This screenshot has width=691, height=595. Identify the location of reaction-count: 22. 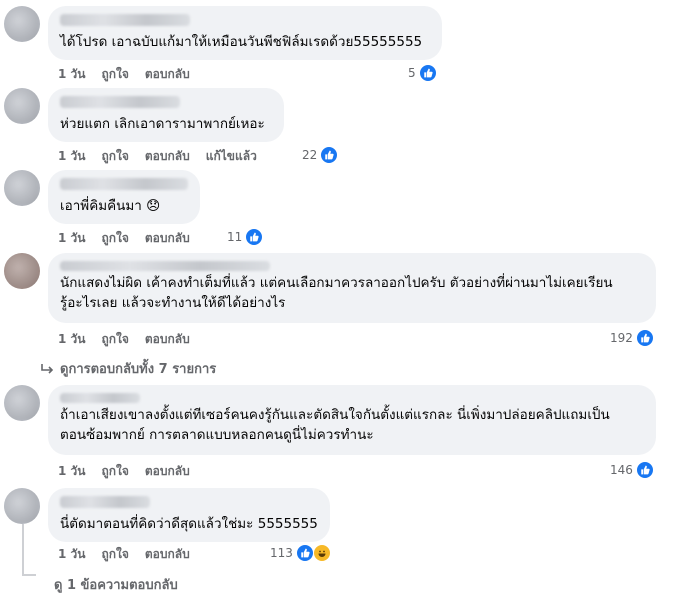
(320, 155).